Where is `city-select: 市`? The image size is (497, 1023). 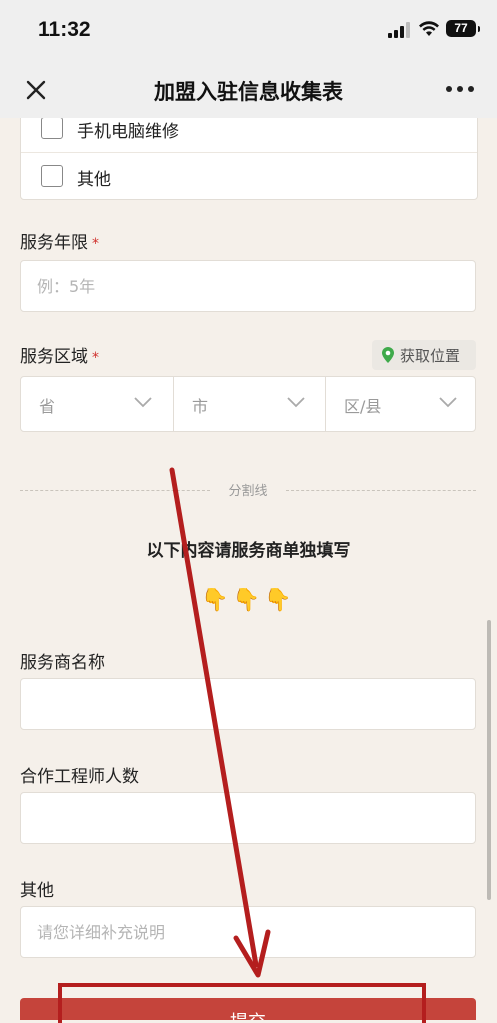 city-select: 市 is located at coordinates (249, 404).